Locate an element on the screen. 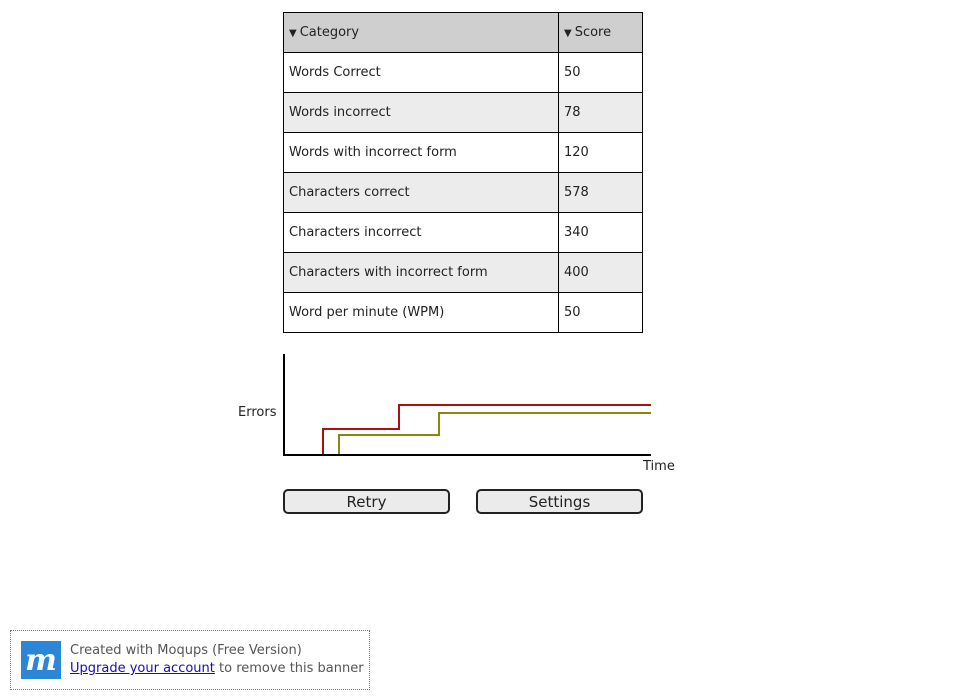 This screenshot has height=700, width=960. category-cell: Characters correct is located at coordinates (421, 192).